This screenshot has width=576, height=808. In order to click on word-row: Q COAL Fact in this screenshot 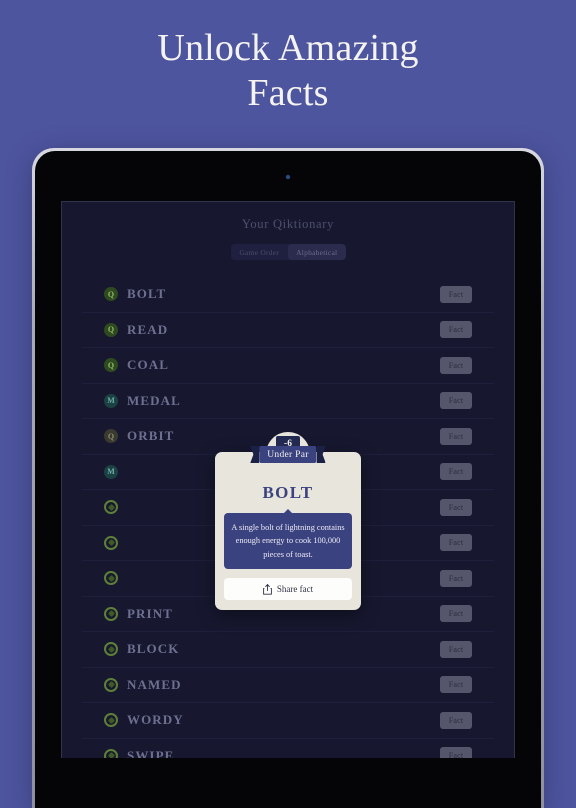, I will do `click(288, 366)`.